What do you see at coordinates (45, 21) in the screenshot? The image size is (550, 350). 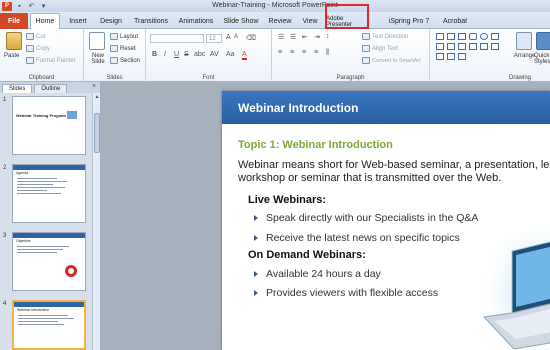 I see `tab-home: Home` at bounding box center [45, 21].